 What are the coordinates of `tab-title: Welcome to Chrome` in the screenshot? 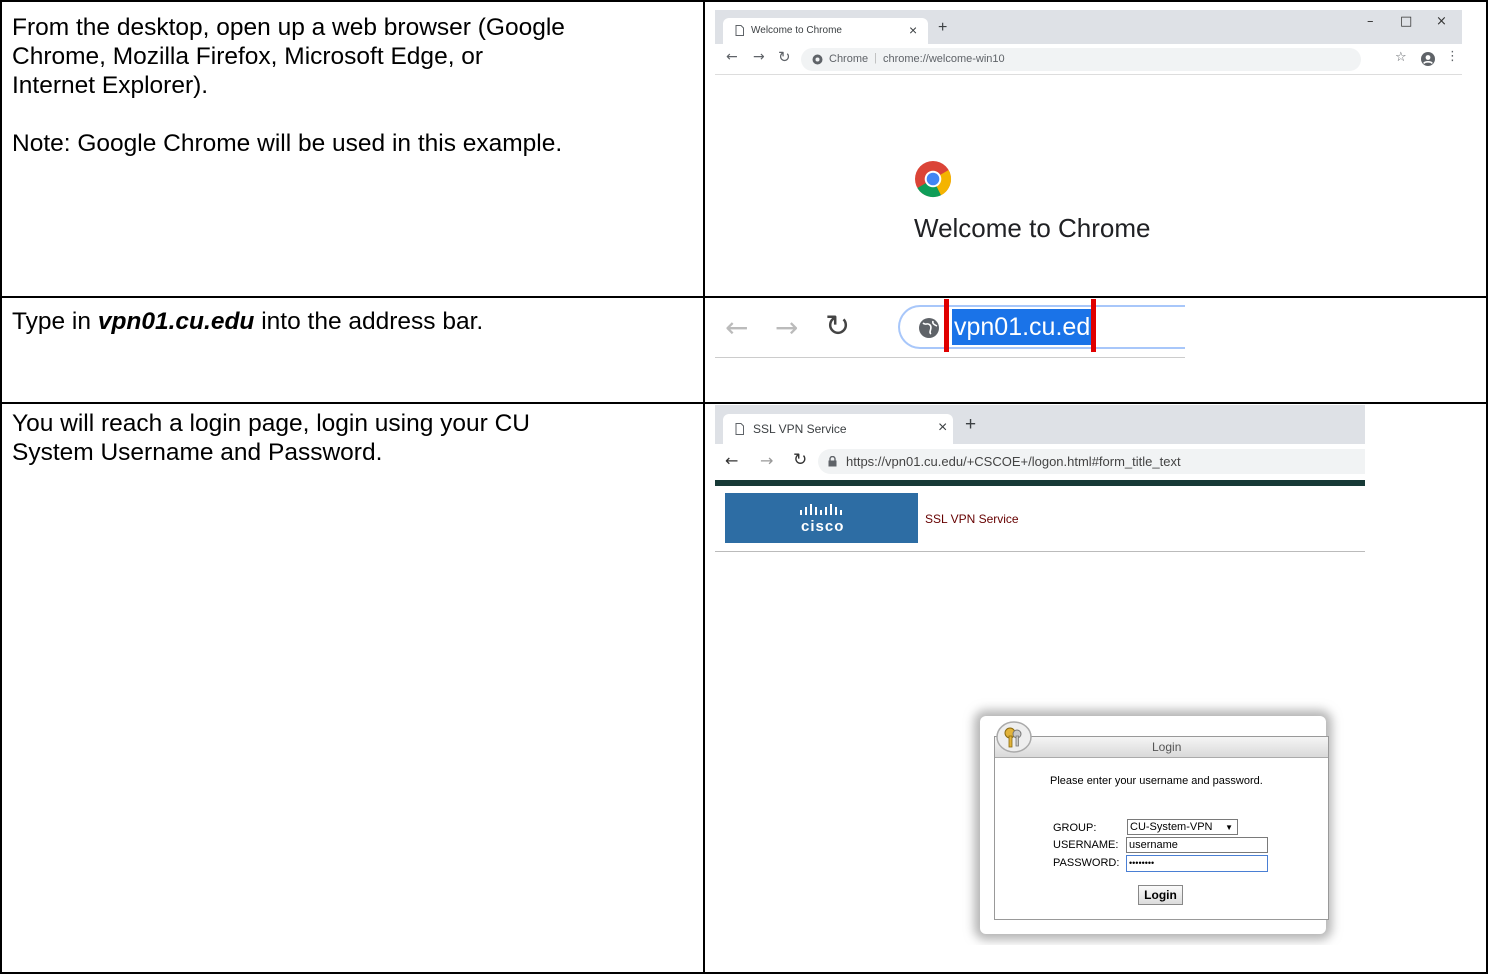 It's located at (796, 30).